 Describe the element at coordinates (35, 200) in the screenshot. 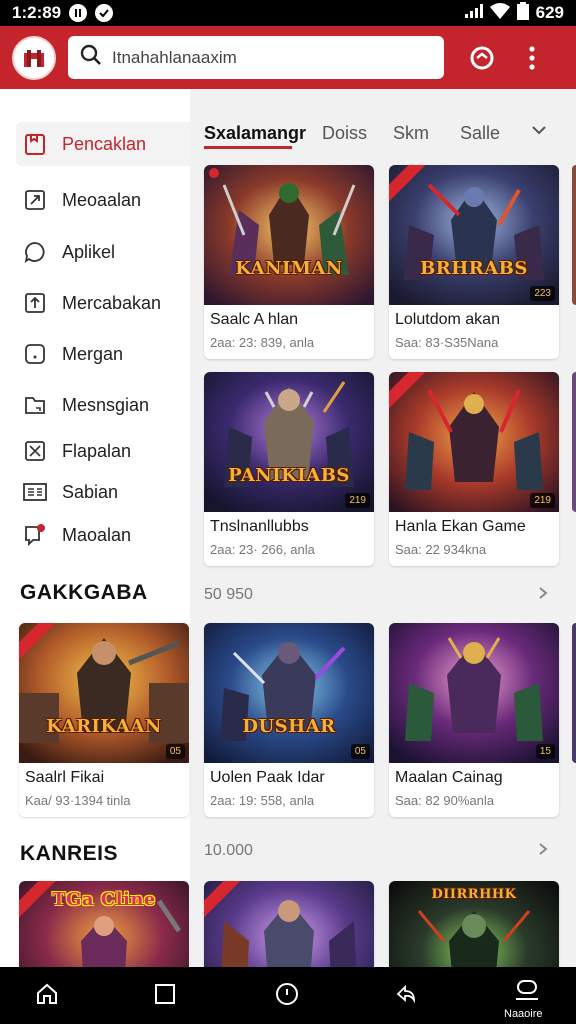

I see `share-icon` at that location.